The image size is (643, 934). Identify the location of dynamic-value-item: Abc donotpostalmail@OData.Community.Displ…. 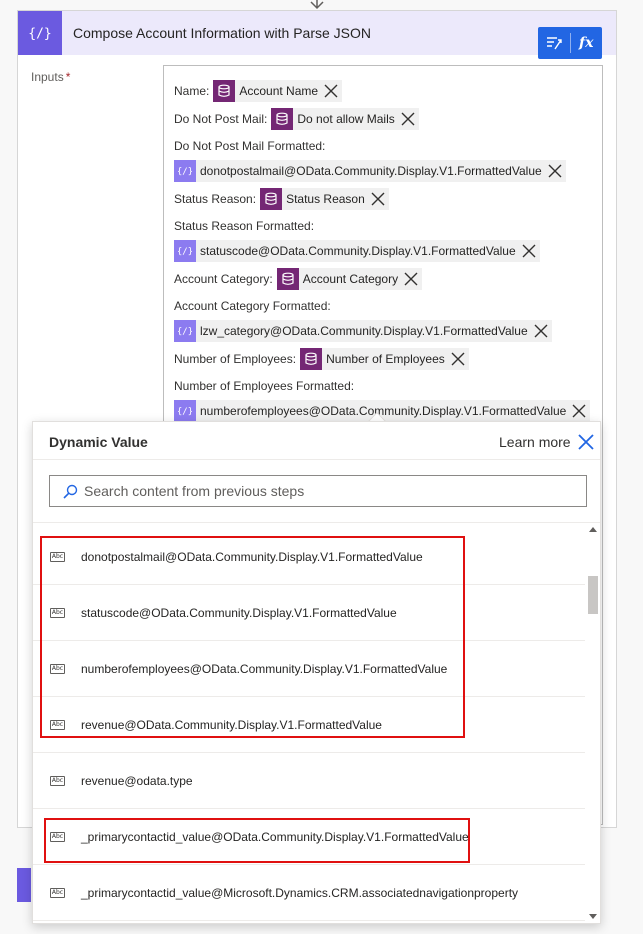
(309, 557).